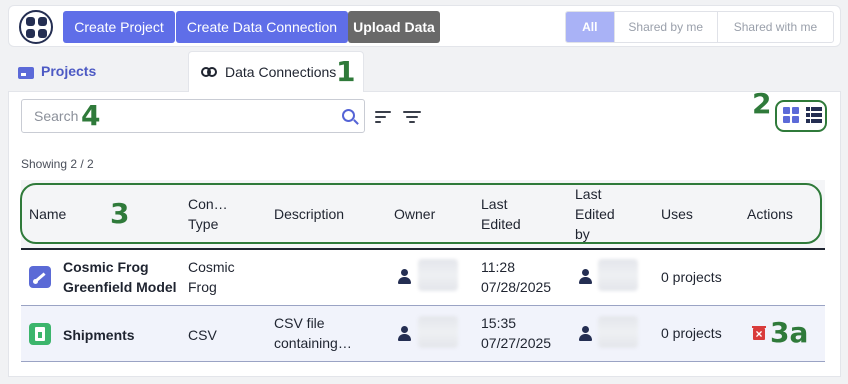 The image size is (848, 384). I want to click on callout-2: 2, so click(762, 103).